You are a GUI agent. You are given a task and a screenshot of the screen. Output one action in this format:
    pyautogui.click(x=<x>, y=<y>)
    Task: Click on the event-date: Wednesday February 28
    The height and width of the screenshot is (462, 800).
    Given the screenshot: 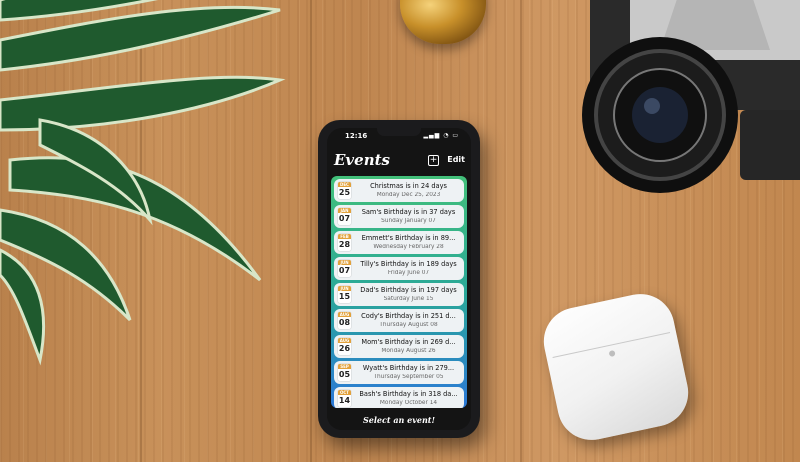 What is the action you would take?
    pyautogui.click(x=408, y=247)
    